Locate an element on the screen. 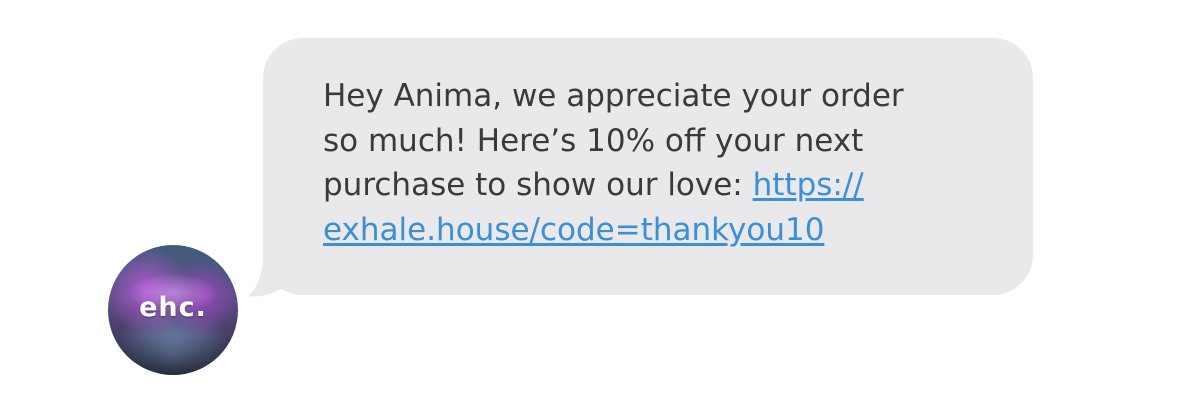 The image size is (1185, 413). message-line-1: Hey Anima, we appreciate your order is located at coordinates (613, 96).